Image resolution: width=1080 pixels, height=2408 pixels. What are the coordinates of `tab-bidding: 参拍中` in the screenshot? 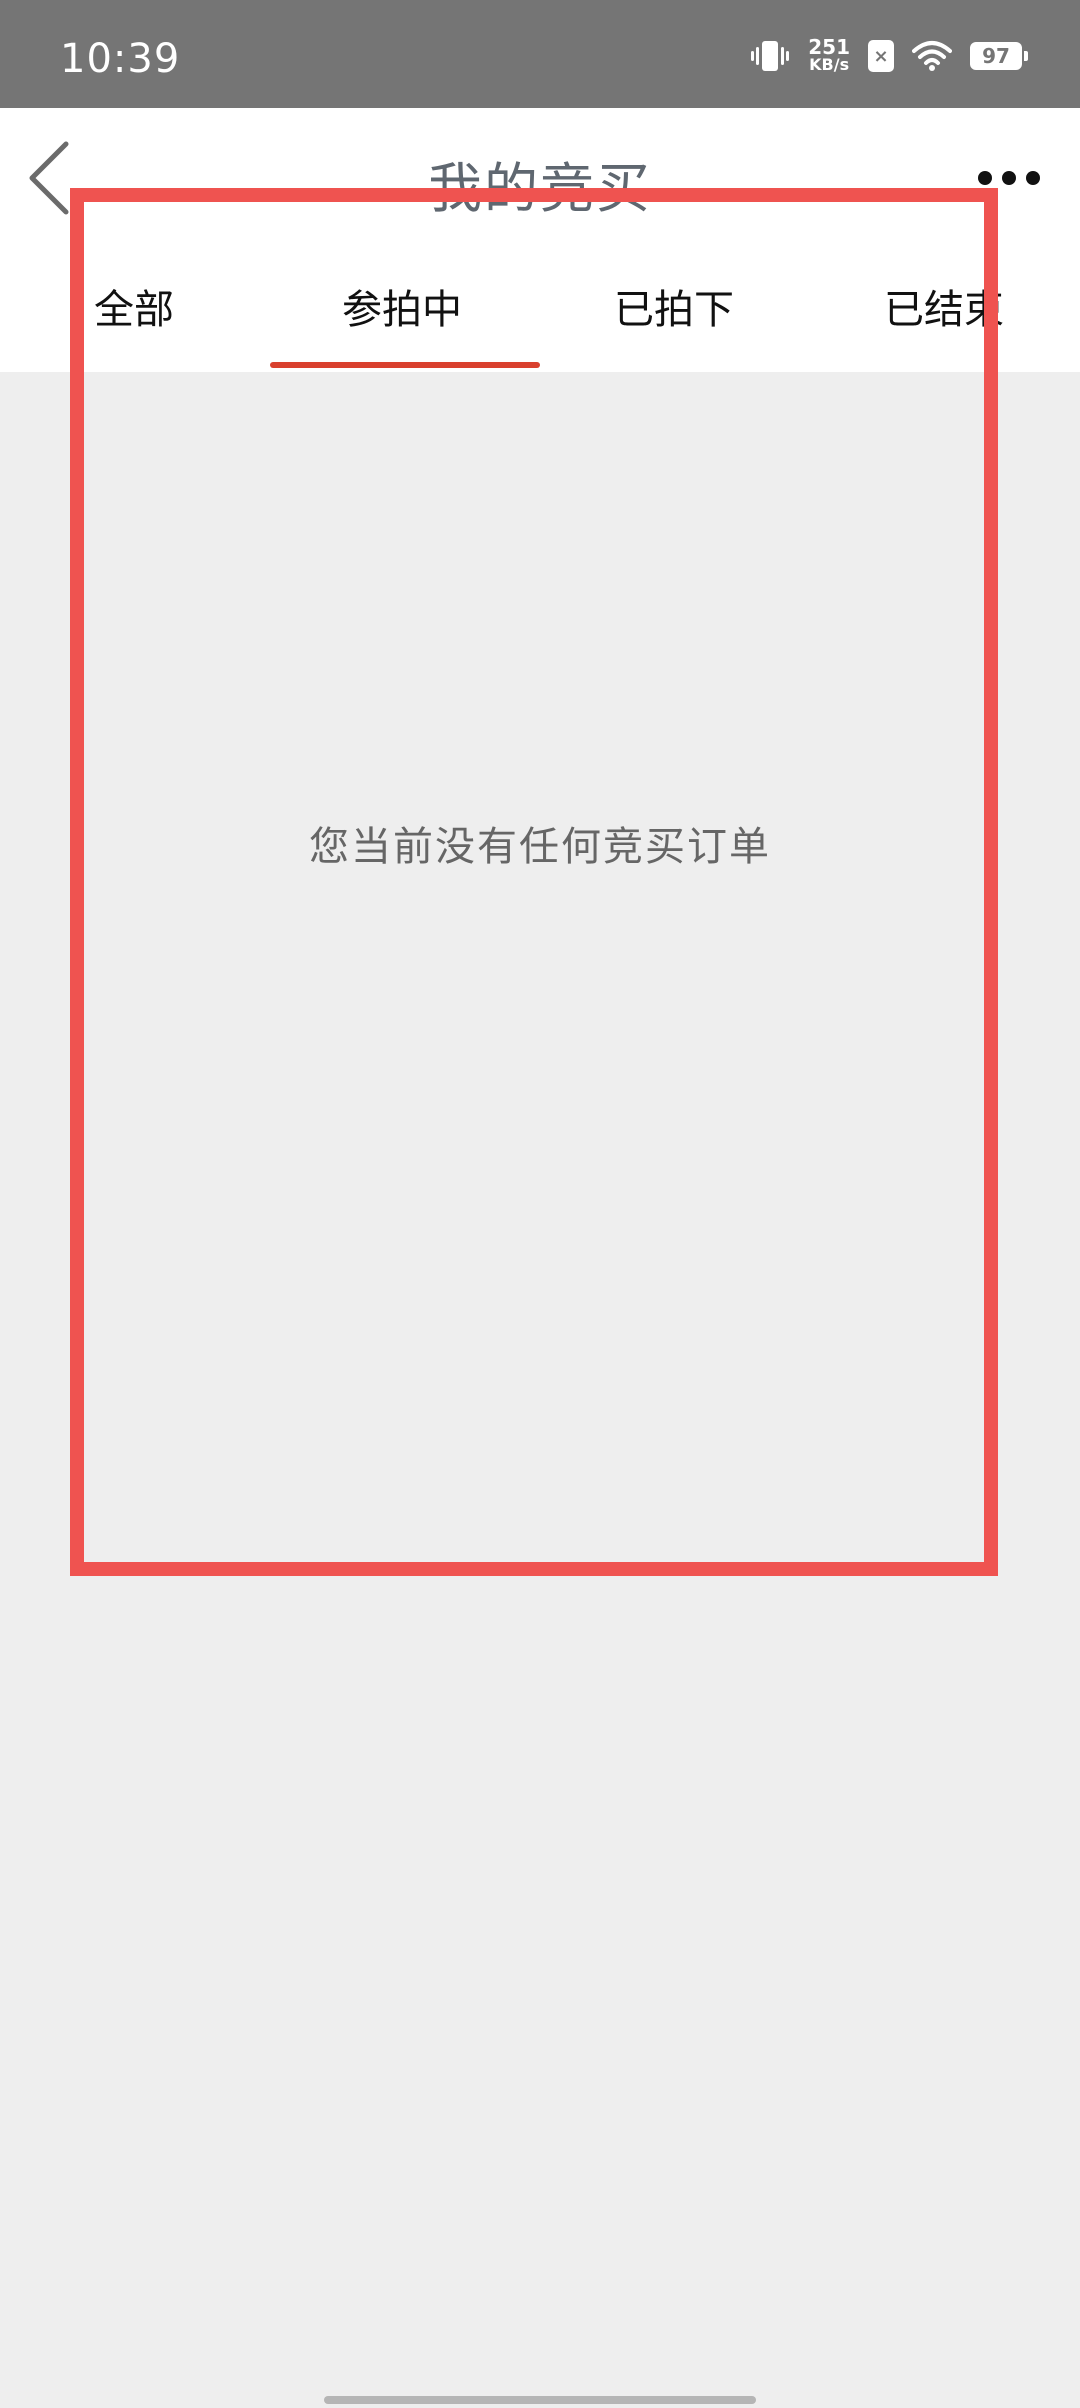 It's located at (402, 320).